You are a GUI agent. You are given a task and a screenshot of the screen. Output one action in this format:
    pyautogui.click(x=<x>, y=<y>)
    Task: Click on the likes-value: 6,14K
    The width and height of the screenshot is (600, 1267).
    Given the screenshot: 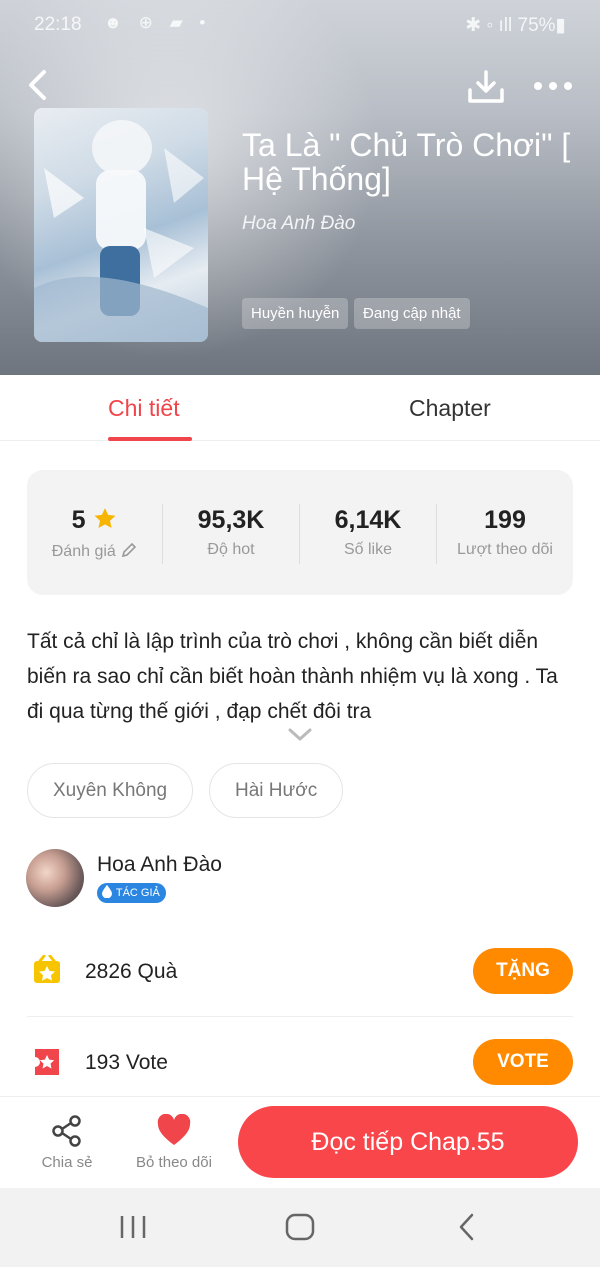 What is the action you would take?
    pyautogui.click(x=368, y=520)
    